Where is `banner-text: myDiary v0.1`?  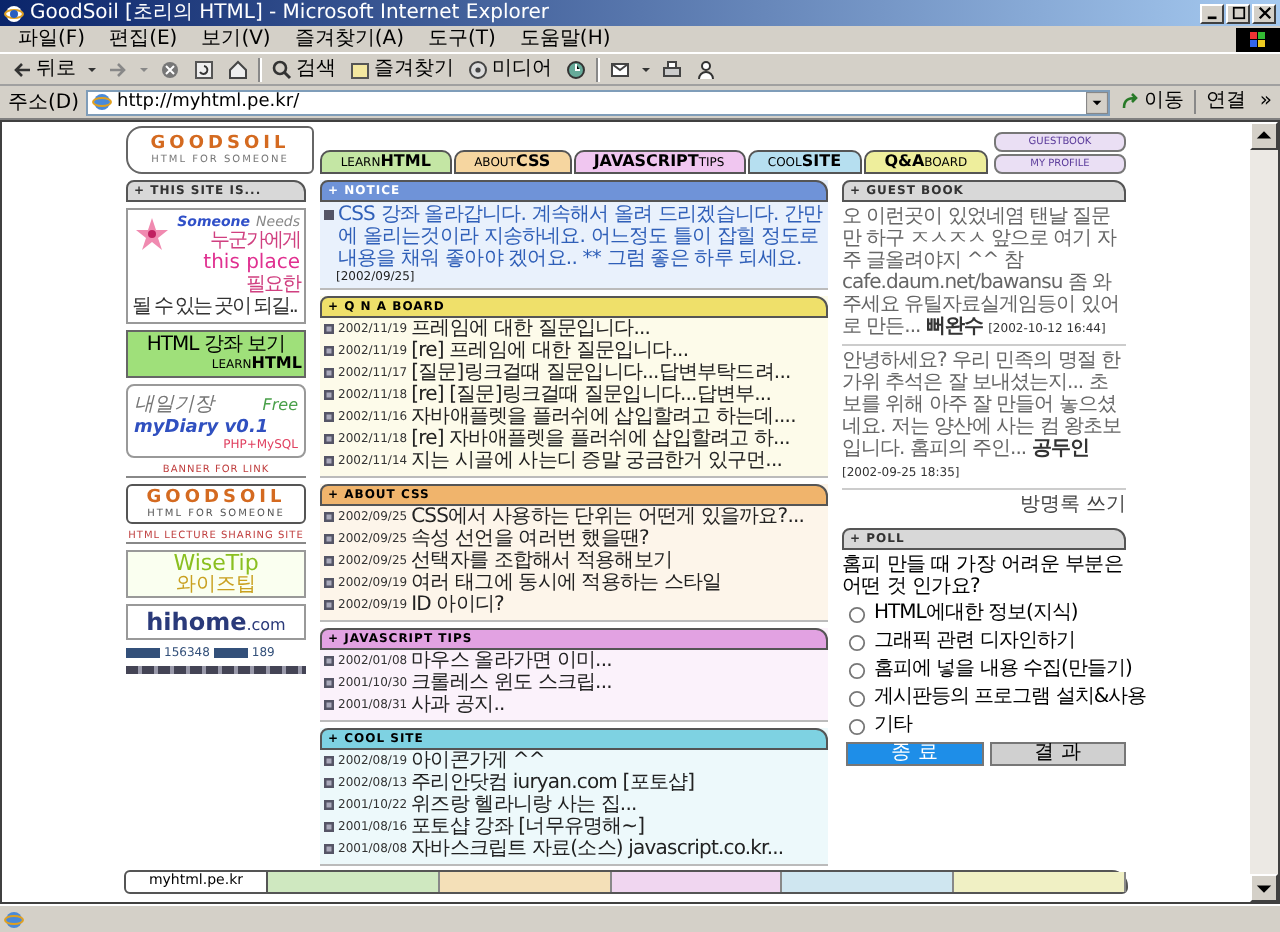 banner-text: myDiary v0.1 is located at coordinates (202, 428).